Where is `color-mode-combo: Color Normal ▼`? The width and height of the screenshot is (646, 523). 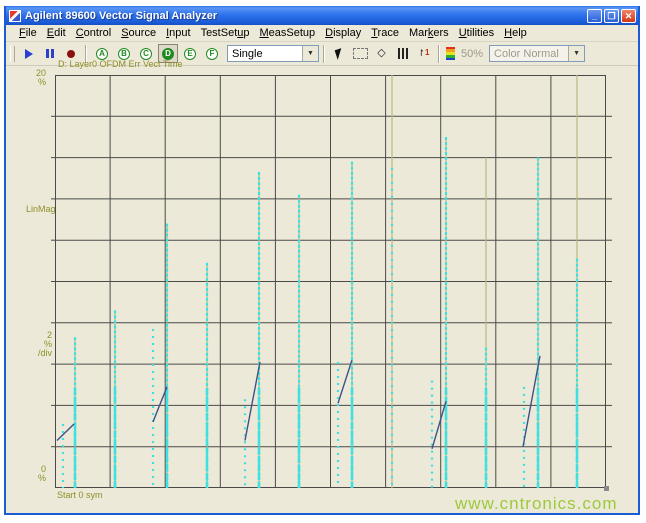 color-mode-combo: Color Normal ▼ is located at coordinates (537, 53).